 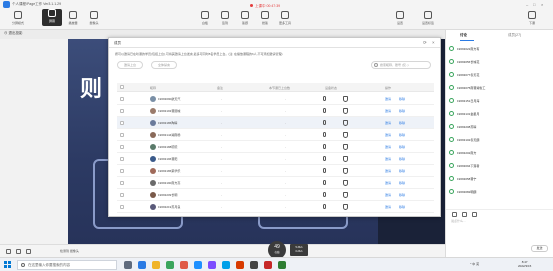 What do you see at coordinates (198, 265) in the screenshot?
I see `browser-icon` at bounding box center [198, 265].